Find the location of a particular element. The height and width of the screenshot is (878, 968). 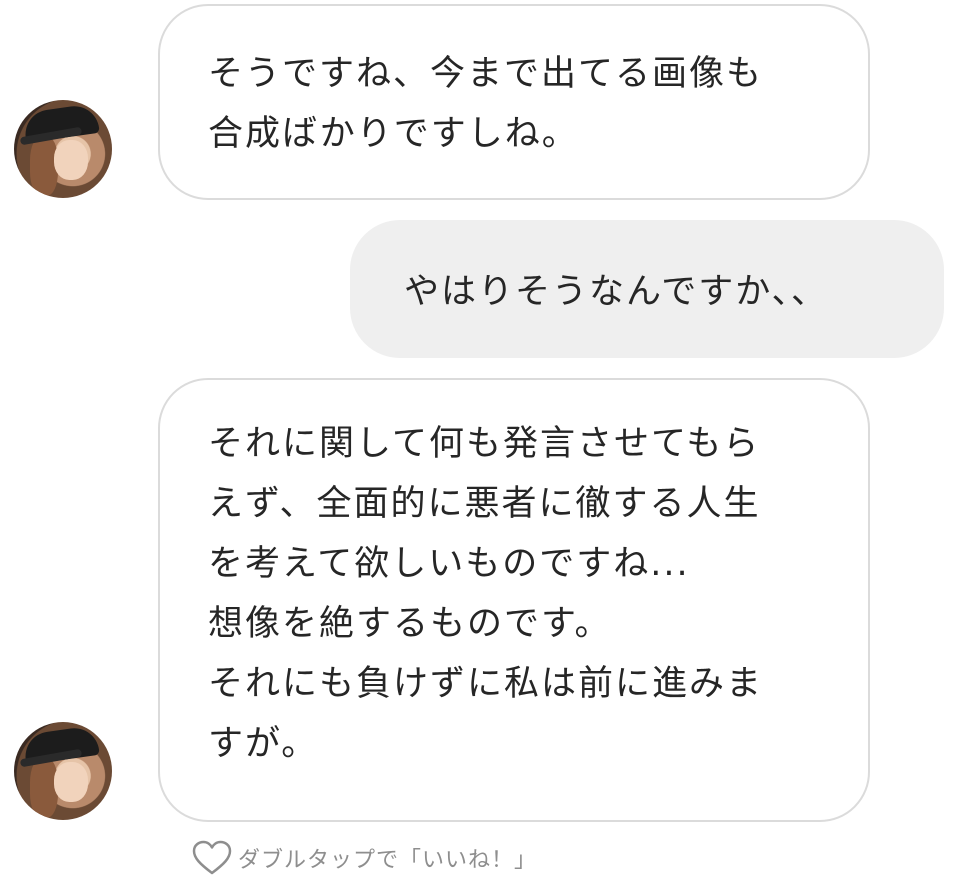

message-text-line: えず、全面的に悪者に徹する人生 is located at coordinates (484, 504).